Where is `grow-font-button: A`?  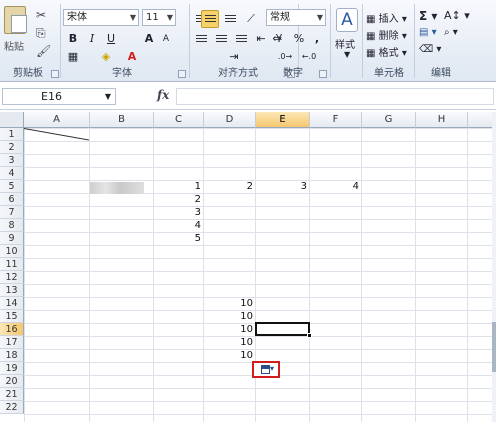 grow-font-button: A is located at coordinates (149, 39).